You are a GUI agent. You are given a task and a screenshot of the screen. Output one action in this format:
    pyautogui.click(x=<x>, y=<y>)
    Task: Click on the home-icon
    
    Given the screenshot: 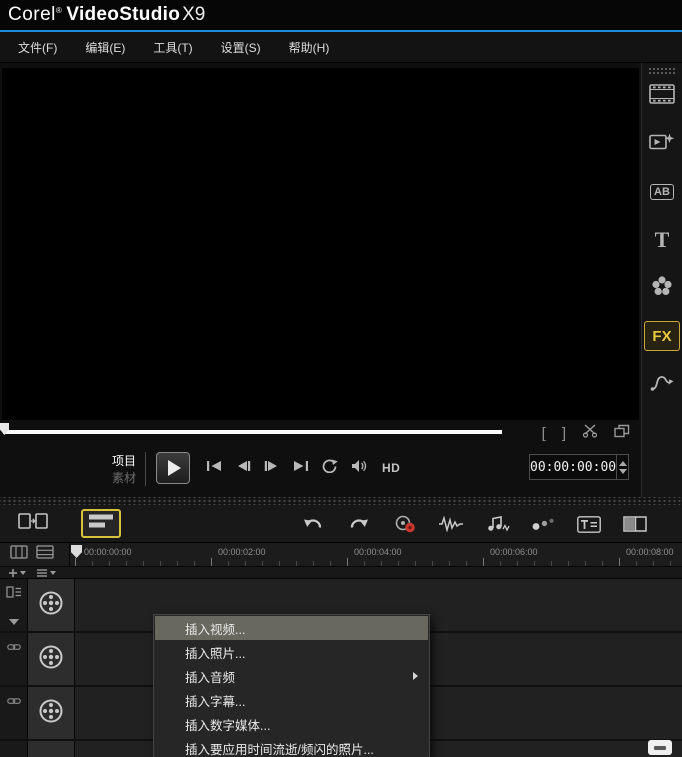 What is the action you would take?
    pyautogui.click(x=214, y=468)
    